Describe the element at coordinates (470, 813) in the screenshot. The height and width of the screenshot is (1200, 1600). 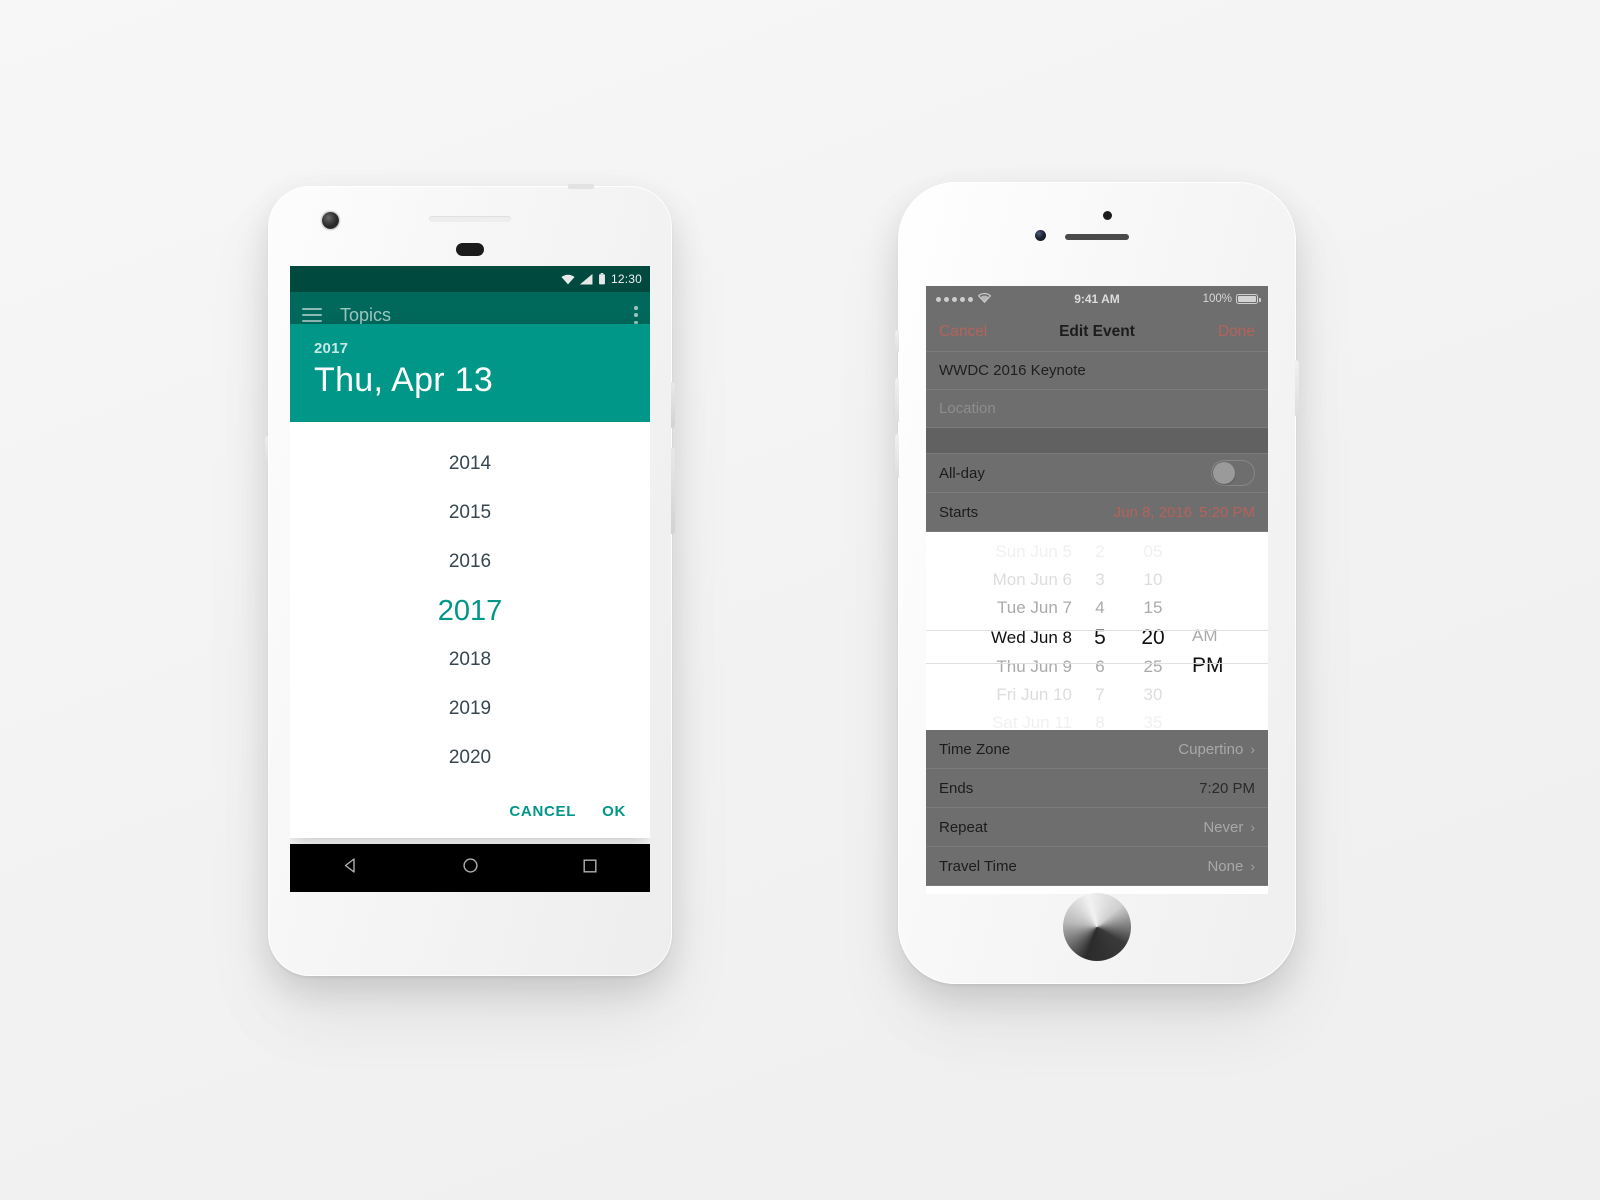
I see `dialog-actions: CANCEL OK` at that location.